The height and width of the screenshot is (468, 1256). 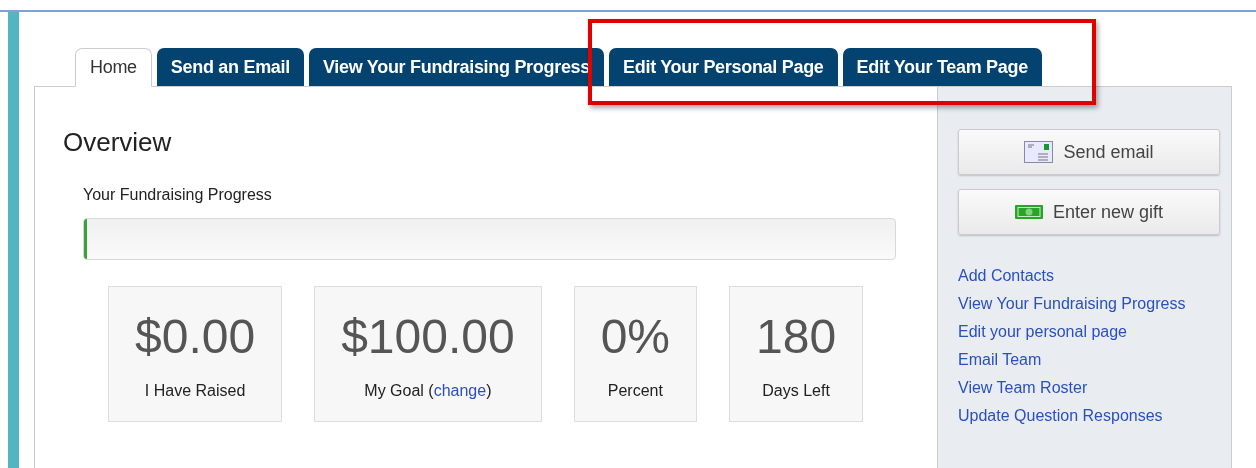 I want to click on sidebar-link: Edit your personal page, so click(x=1042, y=332).